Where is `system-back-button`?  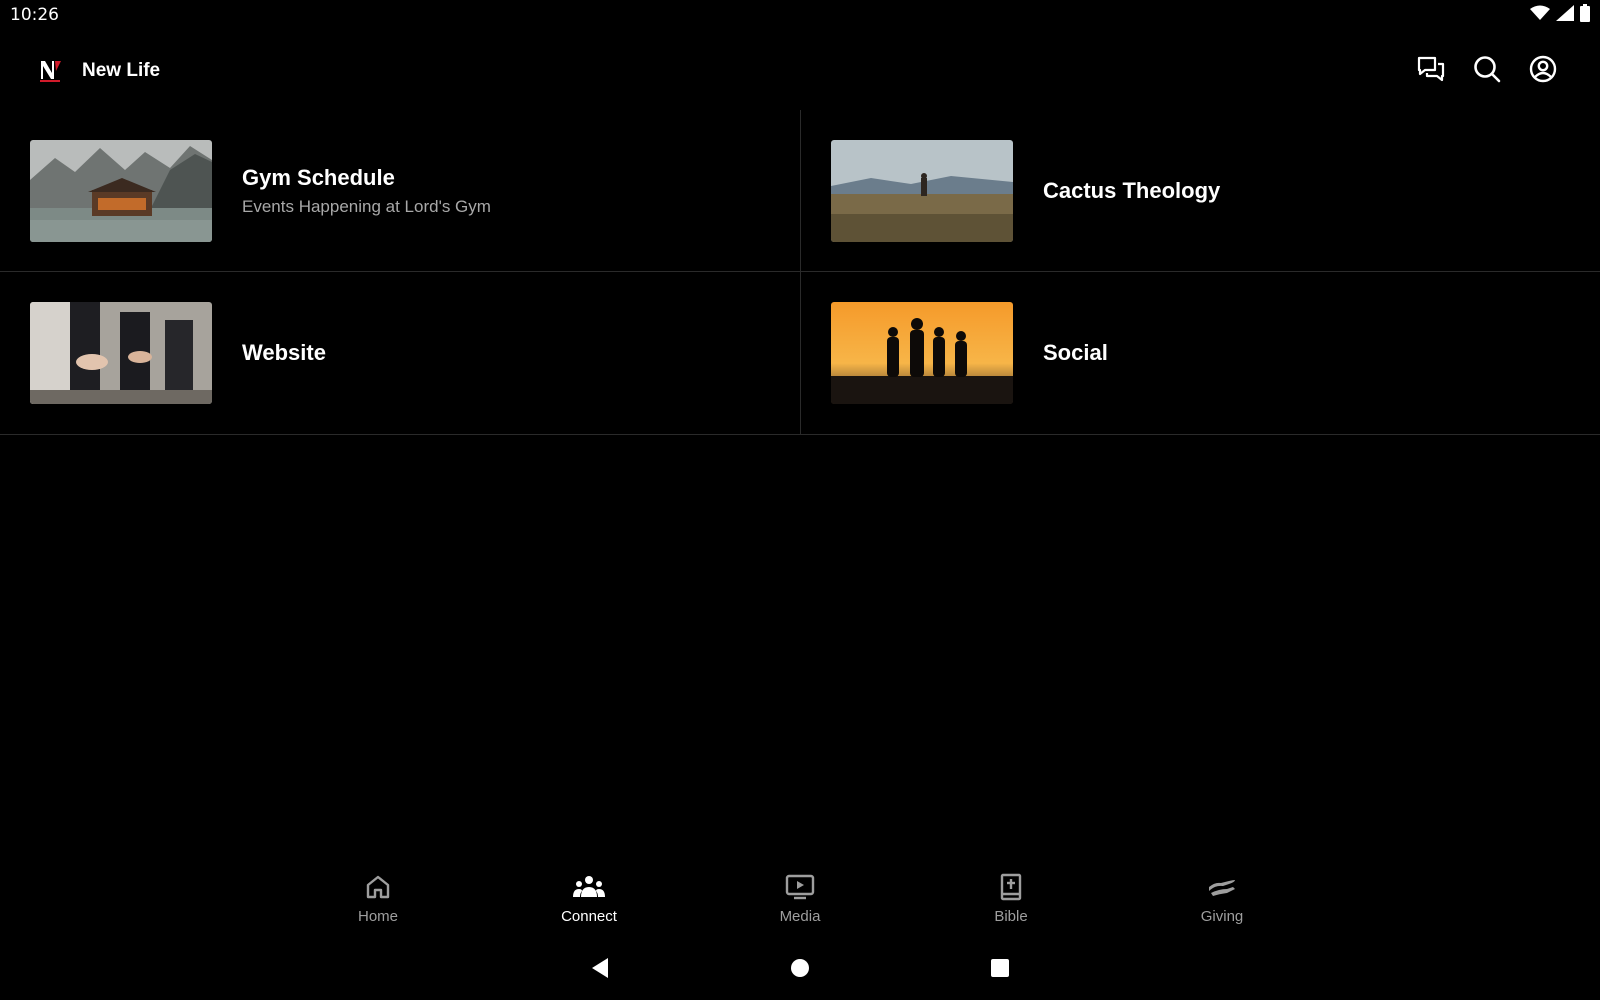
system-back-button is located at coordinates (600, 970).